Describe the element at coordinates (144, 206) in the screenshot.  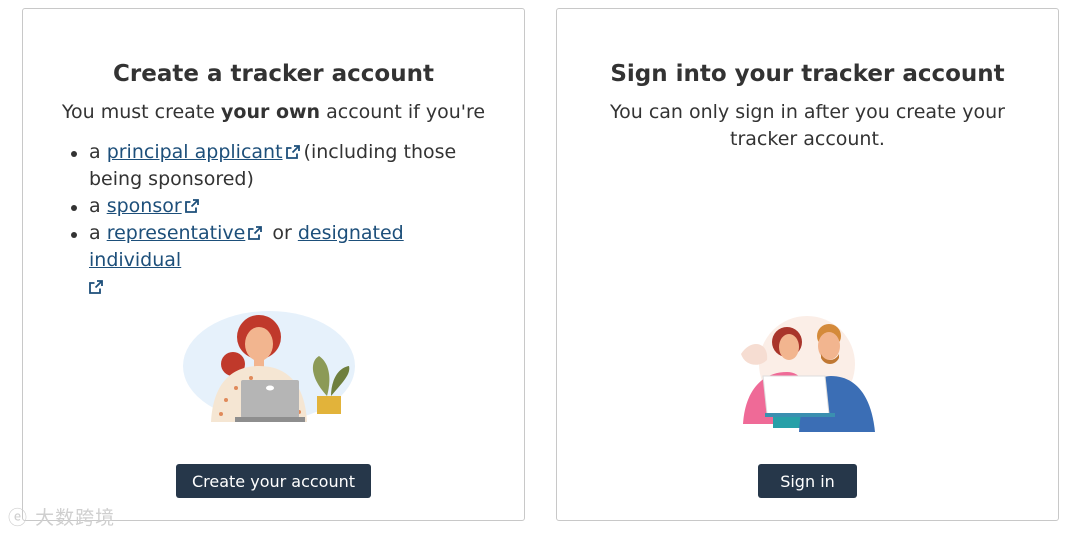
I see `sponsor-link: sponsor` at that location.